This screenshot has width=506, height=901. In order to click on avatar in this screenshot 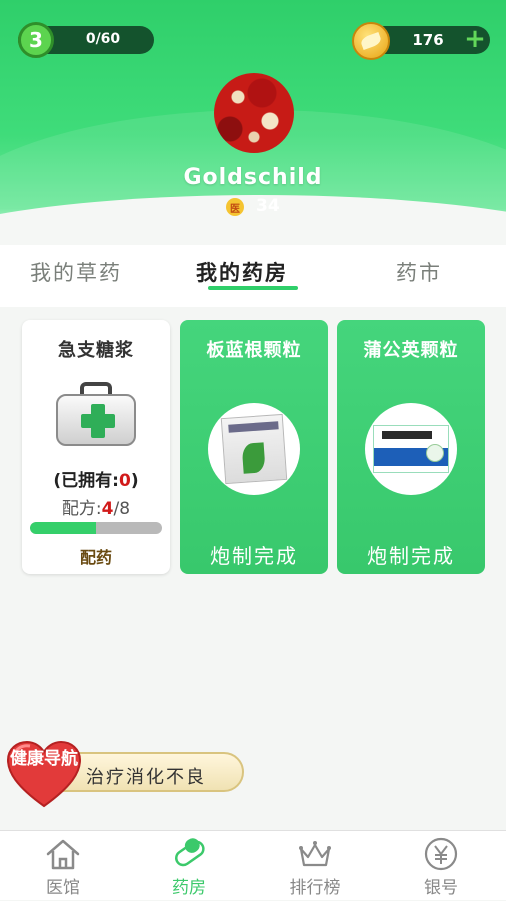, I will do `click(254, 113)`.